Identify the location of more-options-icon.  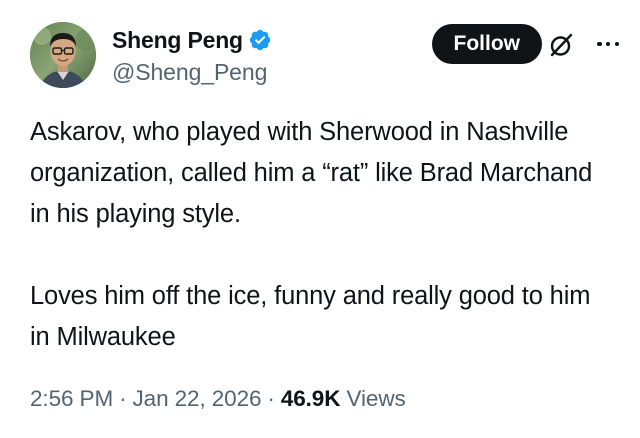
(608, 44).